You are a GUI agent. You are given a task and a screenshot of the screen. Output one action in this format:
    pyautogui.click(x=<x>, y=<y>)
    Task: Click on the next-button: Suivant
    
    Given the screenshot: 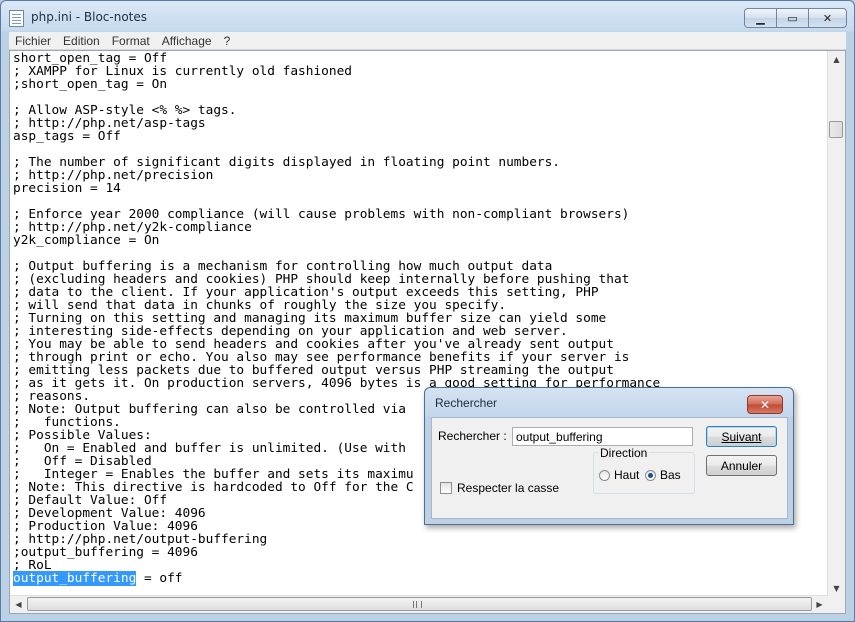 What is the action you would take?
    pyautogui.click(x=741, y=436)
    